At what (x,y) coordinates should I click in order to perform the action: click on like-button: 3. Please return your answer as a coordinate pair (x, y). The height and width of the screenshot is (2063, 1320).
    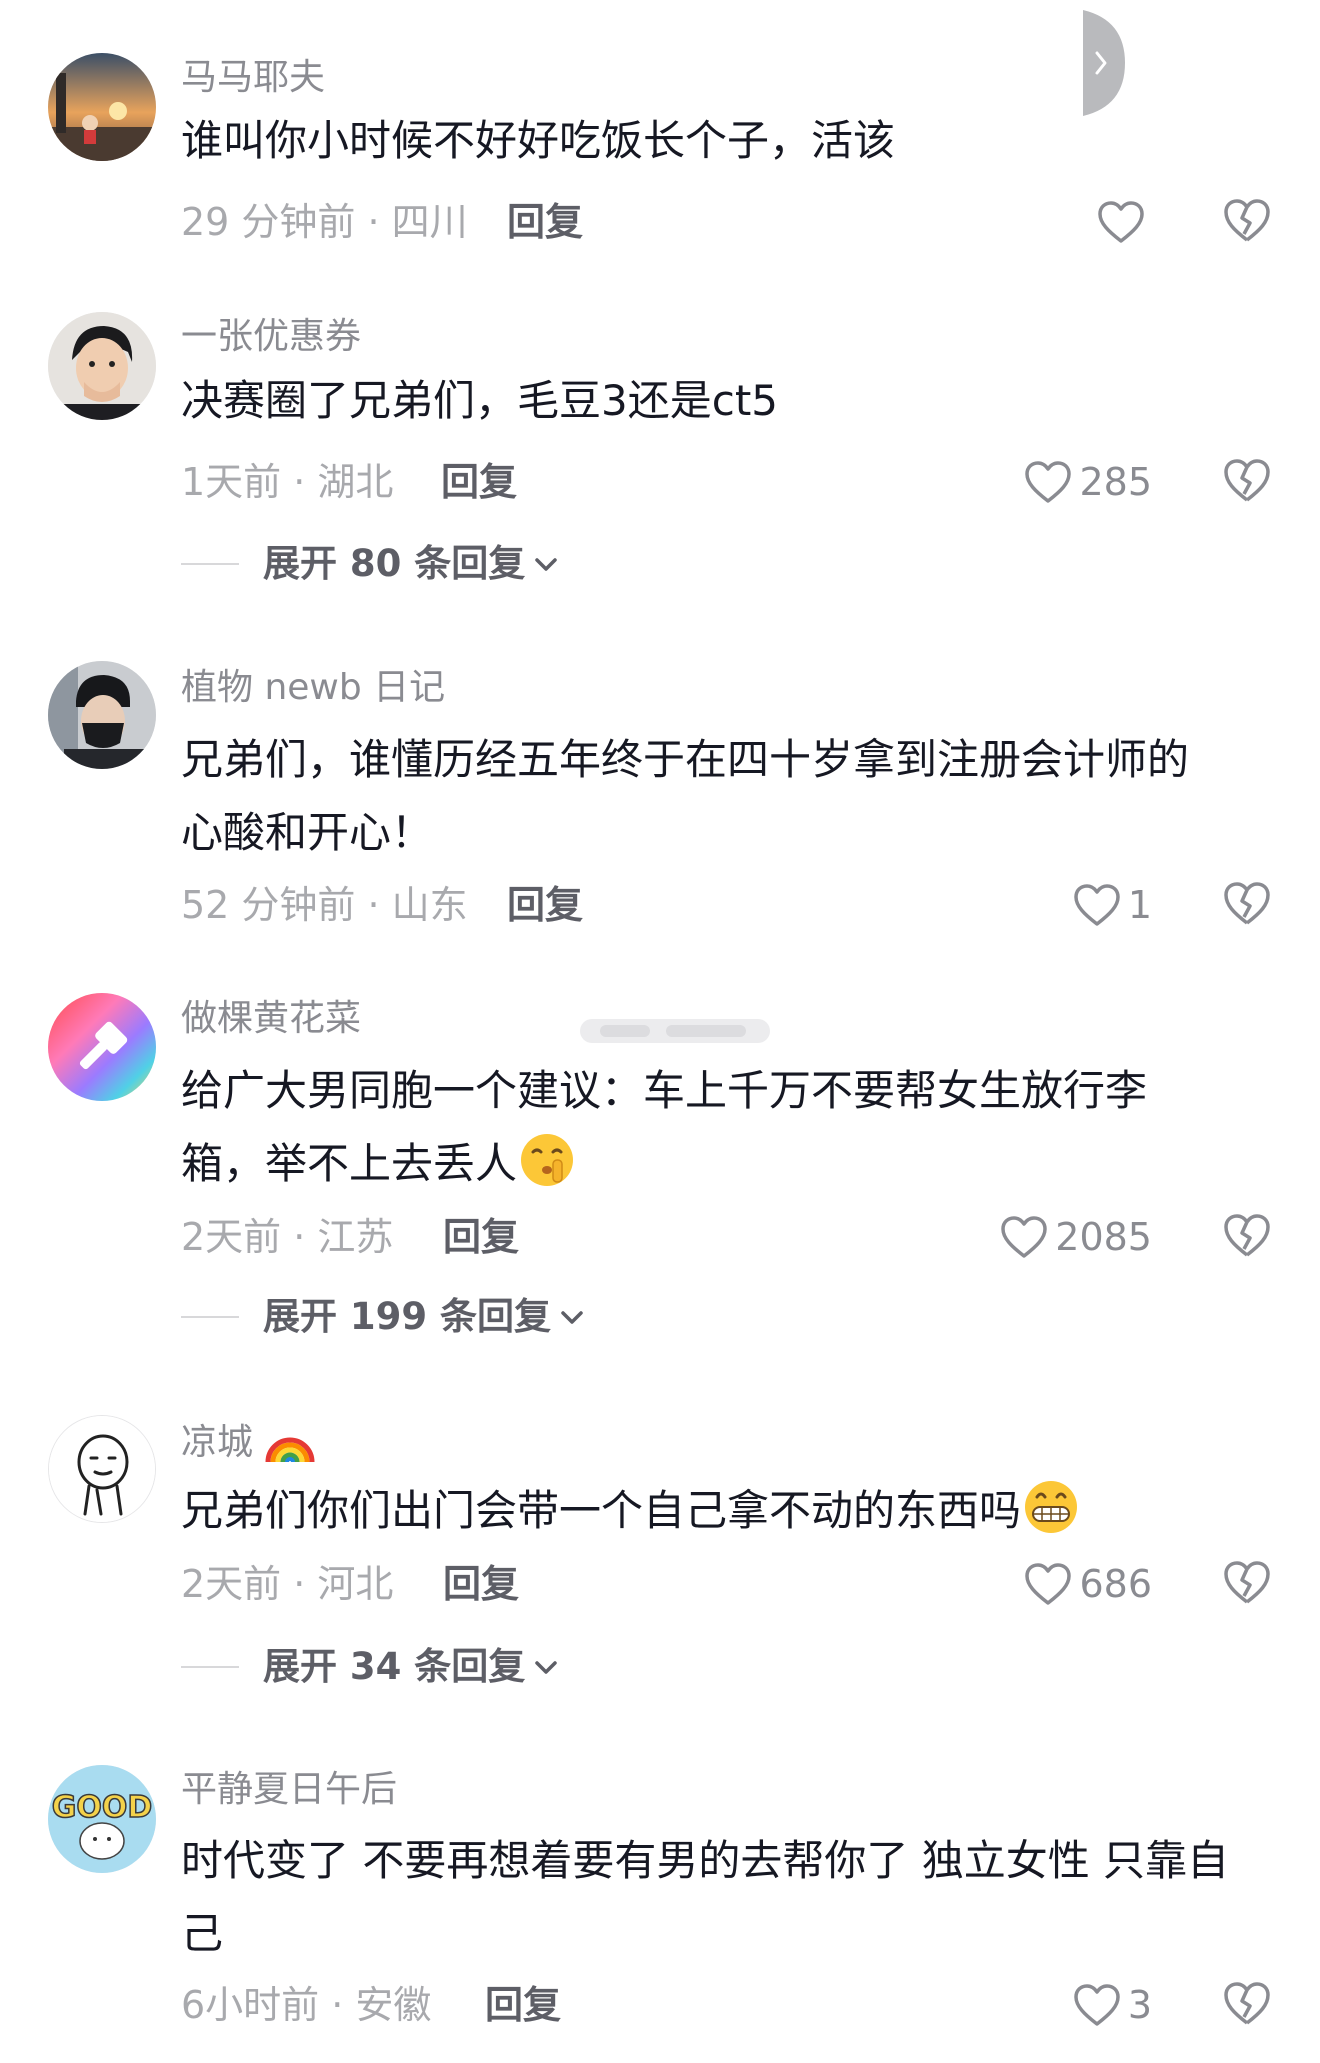
    Looking at the image, I should click on (1112, 2005).